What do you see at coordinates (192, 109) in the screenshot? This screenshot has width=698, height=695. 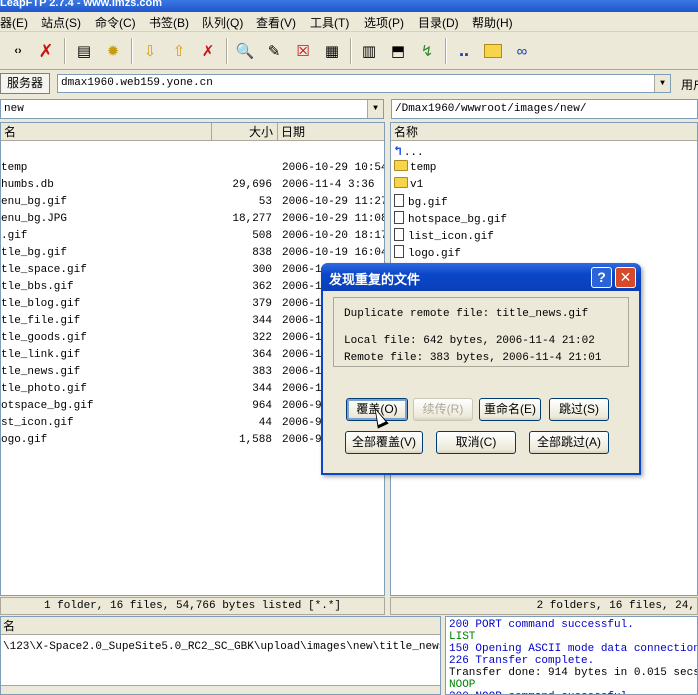 I see `local-path-combobox: new ▼` at bounding box center [192, 109].